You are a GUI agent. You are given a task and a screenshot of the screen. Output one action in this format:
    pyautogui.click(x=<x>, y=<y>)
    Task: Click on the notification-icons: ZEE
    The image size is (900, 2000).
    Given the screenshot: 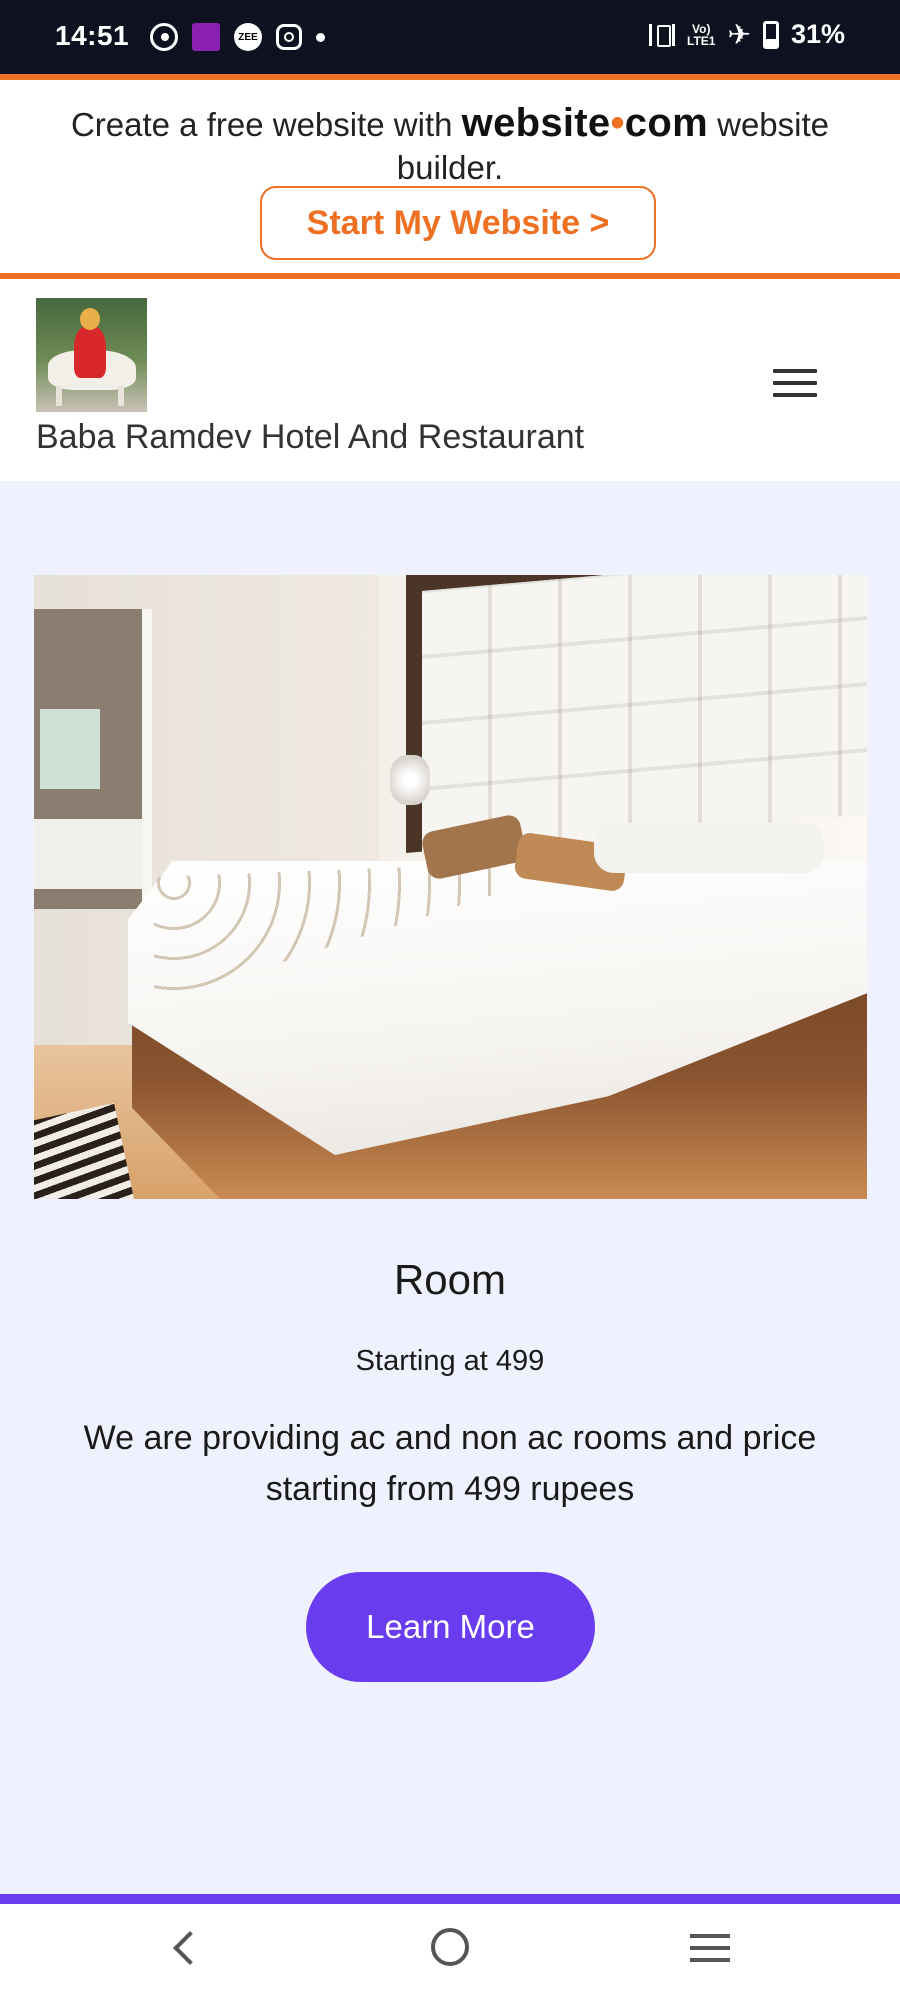 What is the action you would take?
    pyautogui.click(x=237, y=37)
    